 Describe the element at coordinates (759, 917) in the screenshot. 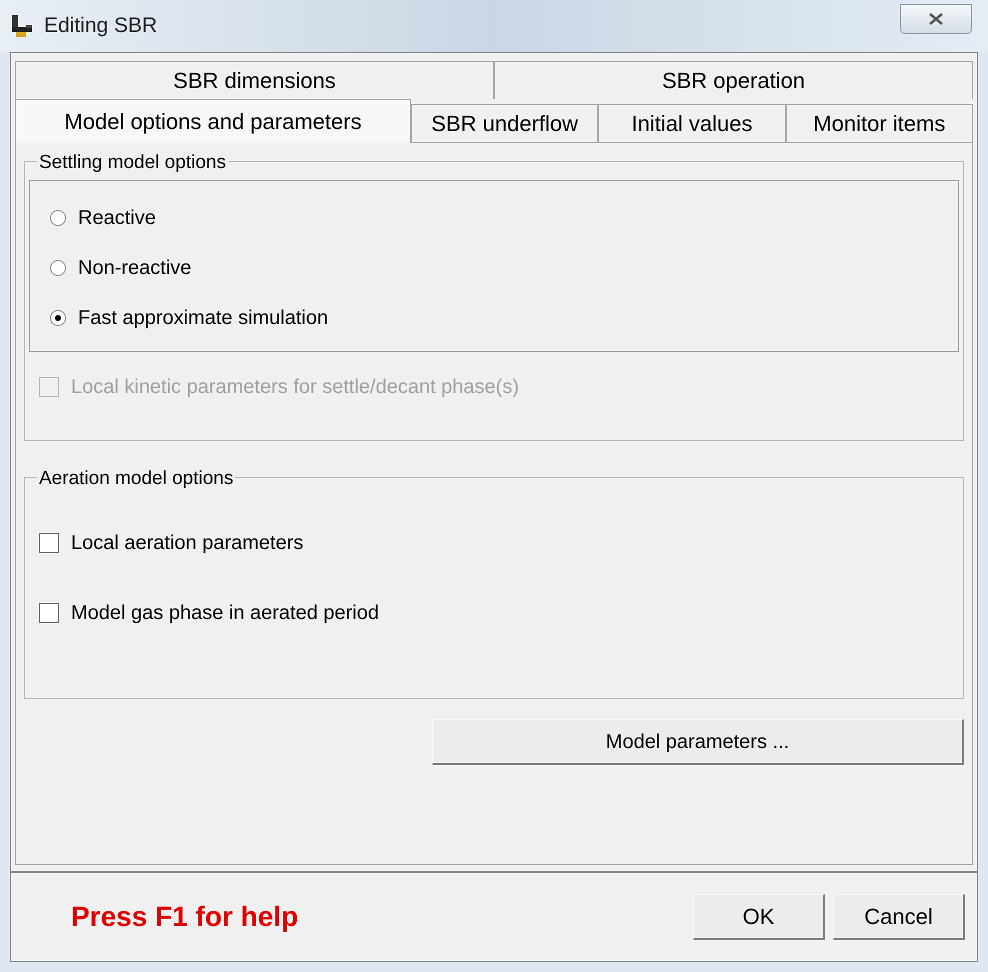

I see `dialog-button: OK` at that location.